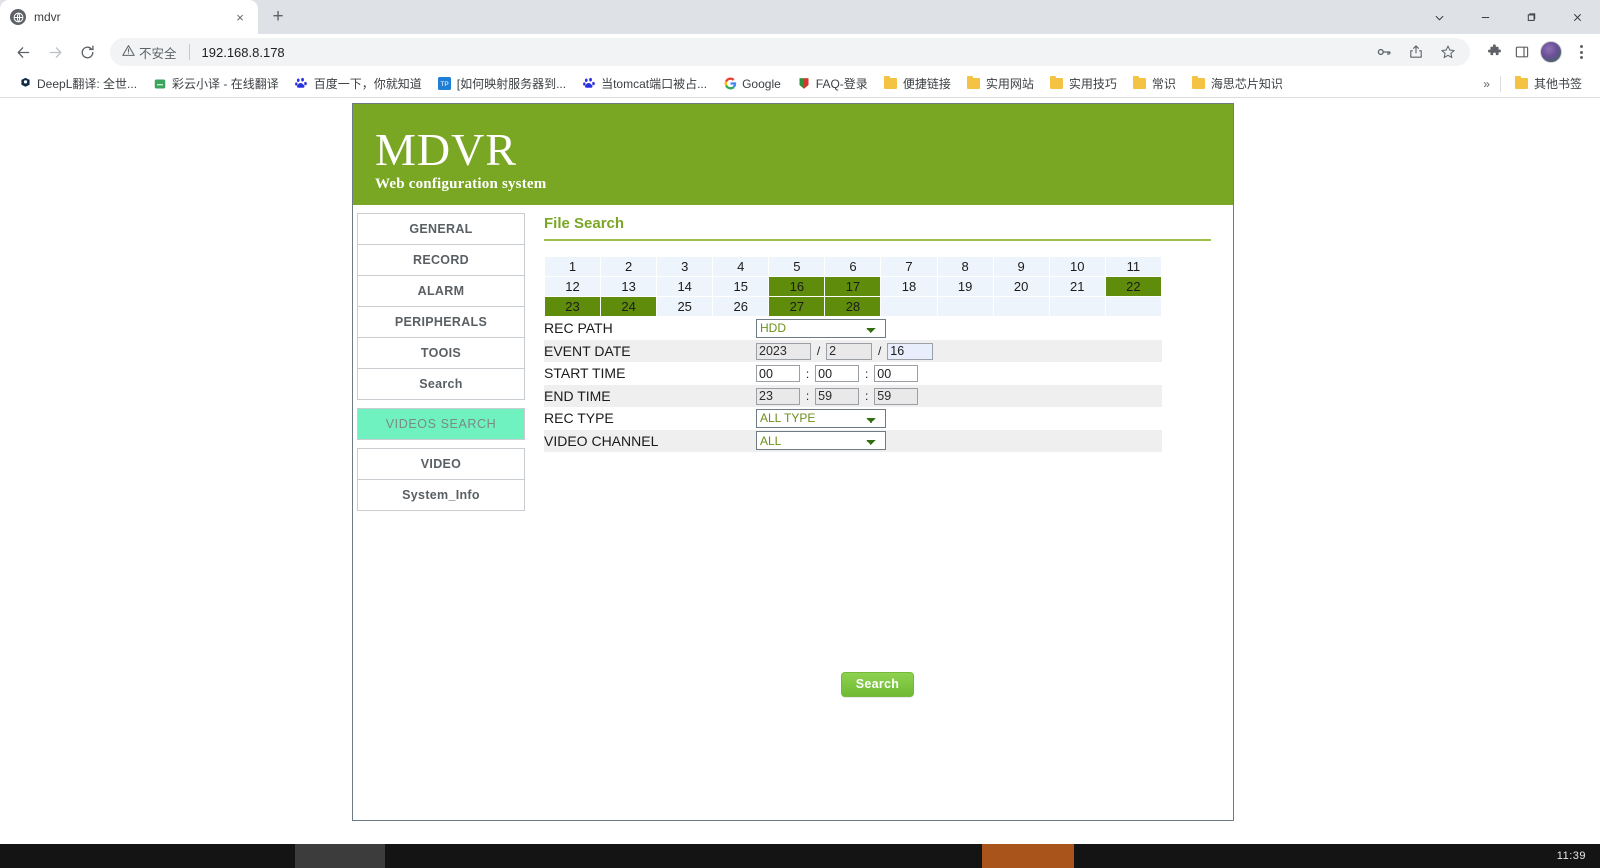 The height and width of the screenshot is (868, 1600). I want to click on kebab-menu-icon, so click(1581, 52).